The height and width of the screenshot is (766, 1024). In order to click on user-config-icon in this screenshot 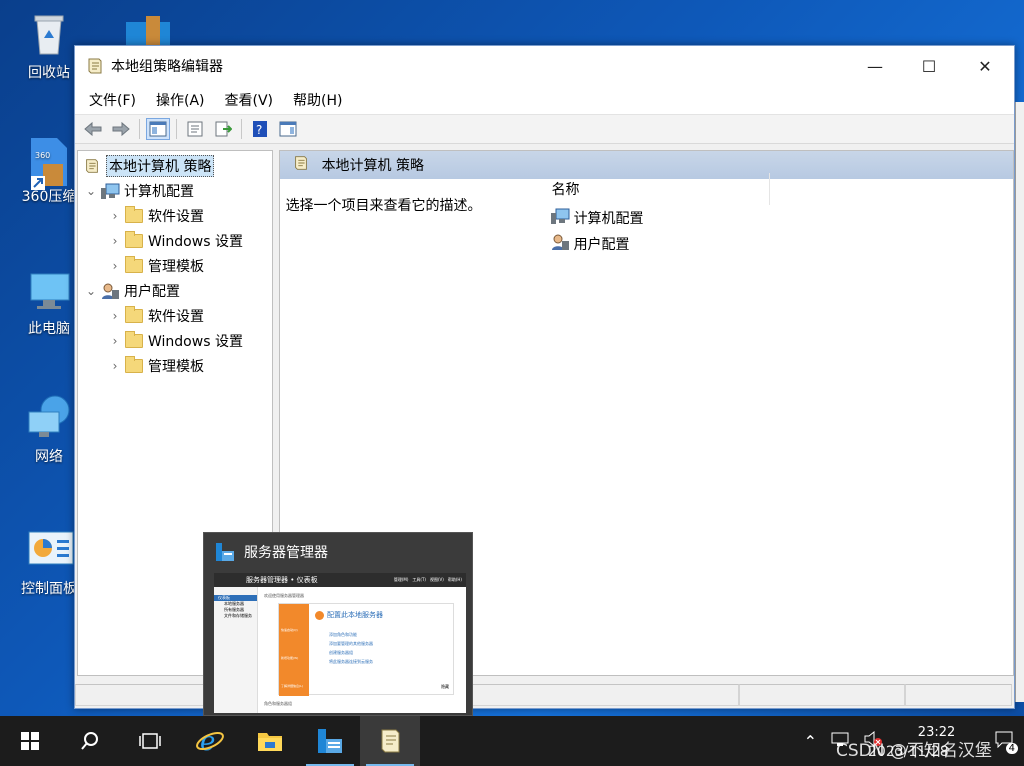, I will do `click(110, 291)`.